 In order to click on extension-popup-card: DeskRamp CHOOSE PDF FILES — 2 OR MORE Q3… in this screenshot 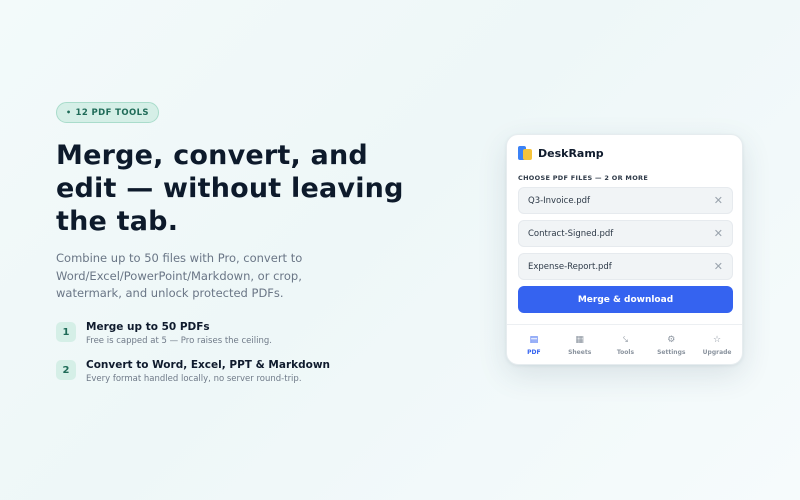, I will do `click(624, 249)`.